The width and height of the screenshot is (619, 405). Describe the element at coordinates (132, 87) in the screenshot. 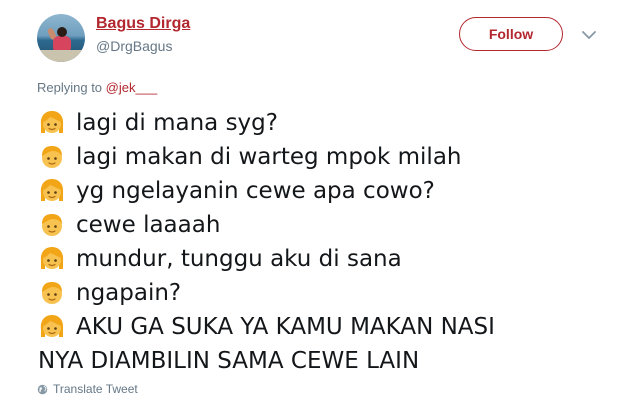

I see `reply-mention-link: @jek___` at that location.